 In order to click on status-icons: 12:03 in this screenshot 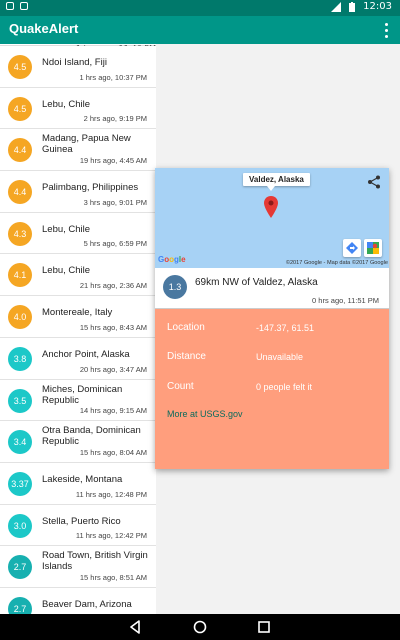, I will do `click(361, 6)`.